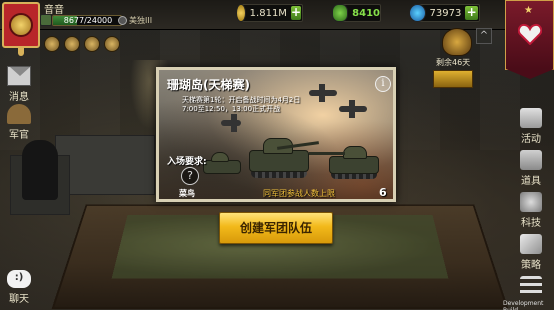 This screenshot has width=554, height=310. Describe the element at coordinates (295, 13) in the screenshot. I see `add-gold-button: +` at that location.